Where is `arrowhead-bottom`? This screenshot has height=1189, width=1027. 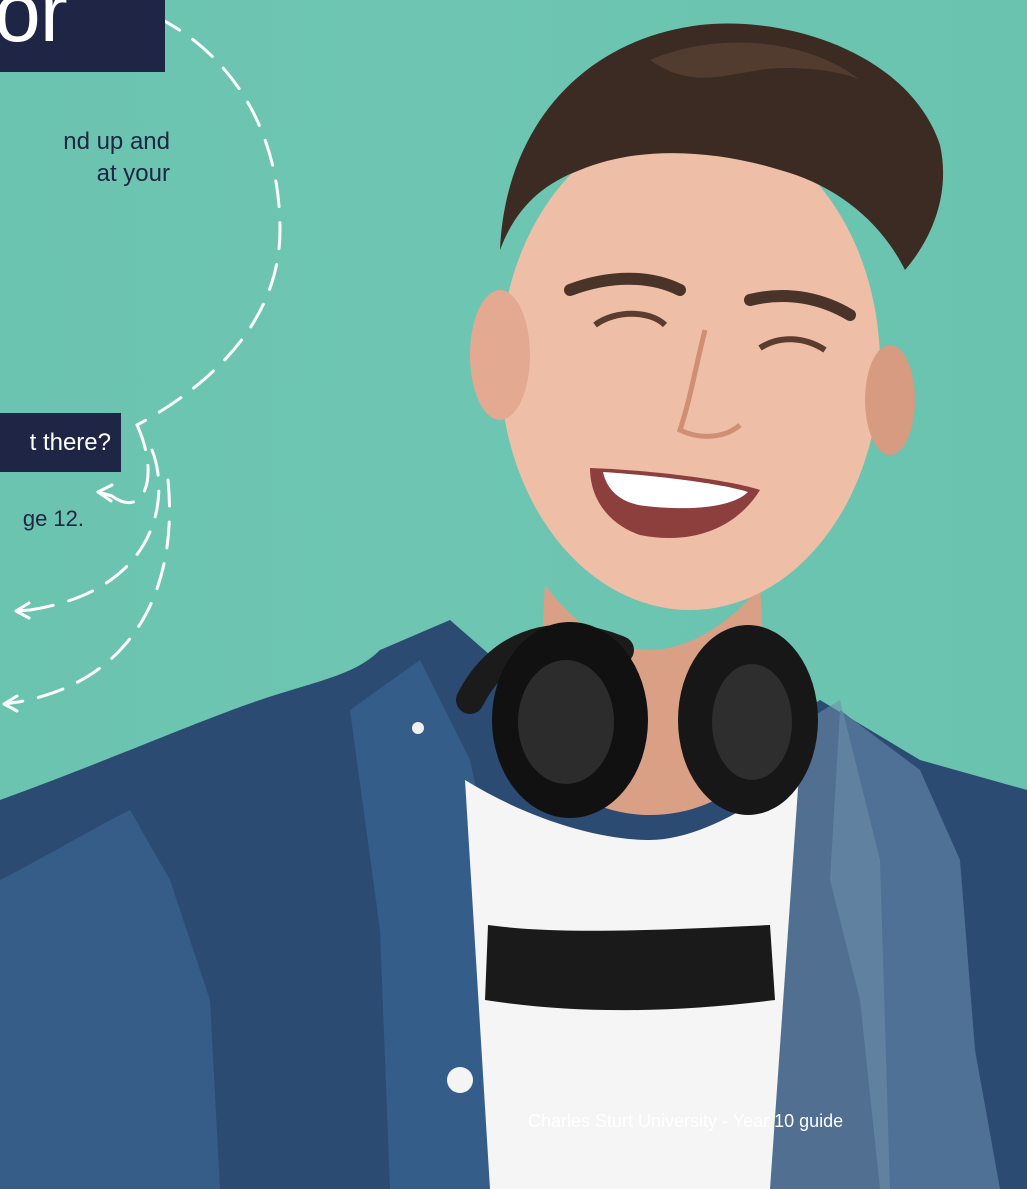
arrowhead-bottom is located at coordinates (11, 703).